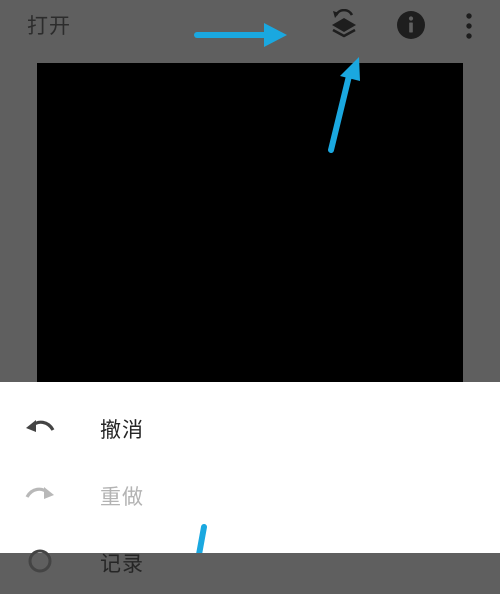  Describe the element at coordinates (40, 561) in the screenshot. I see `history-icon` at that location.